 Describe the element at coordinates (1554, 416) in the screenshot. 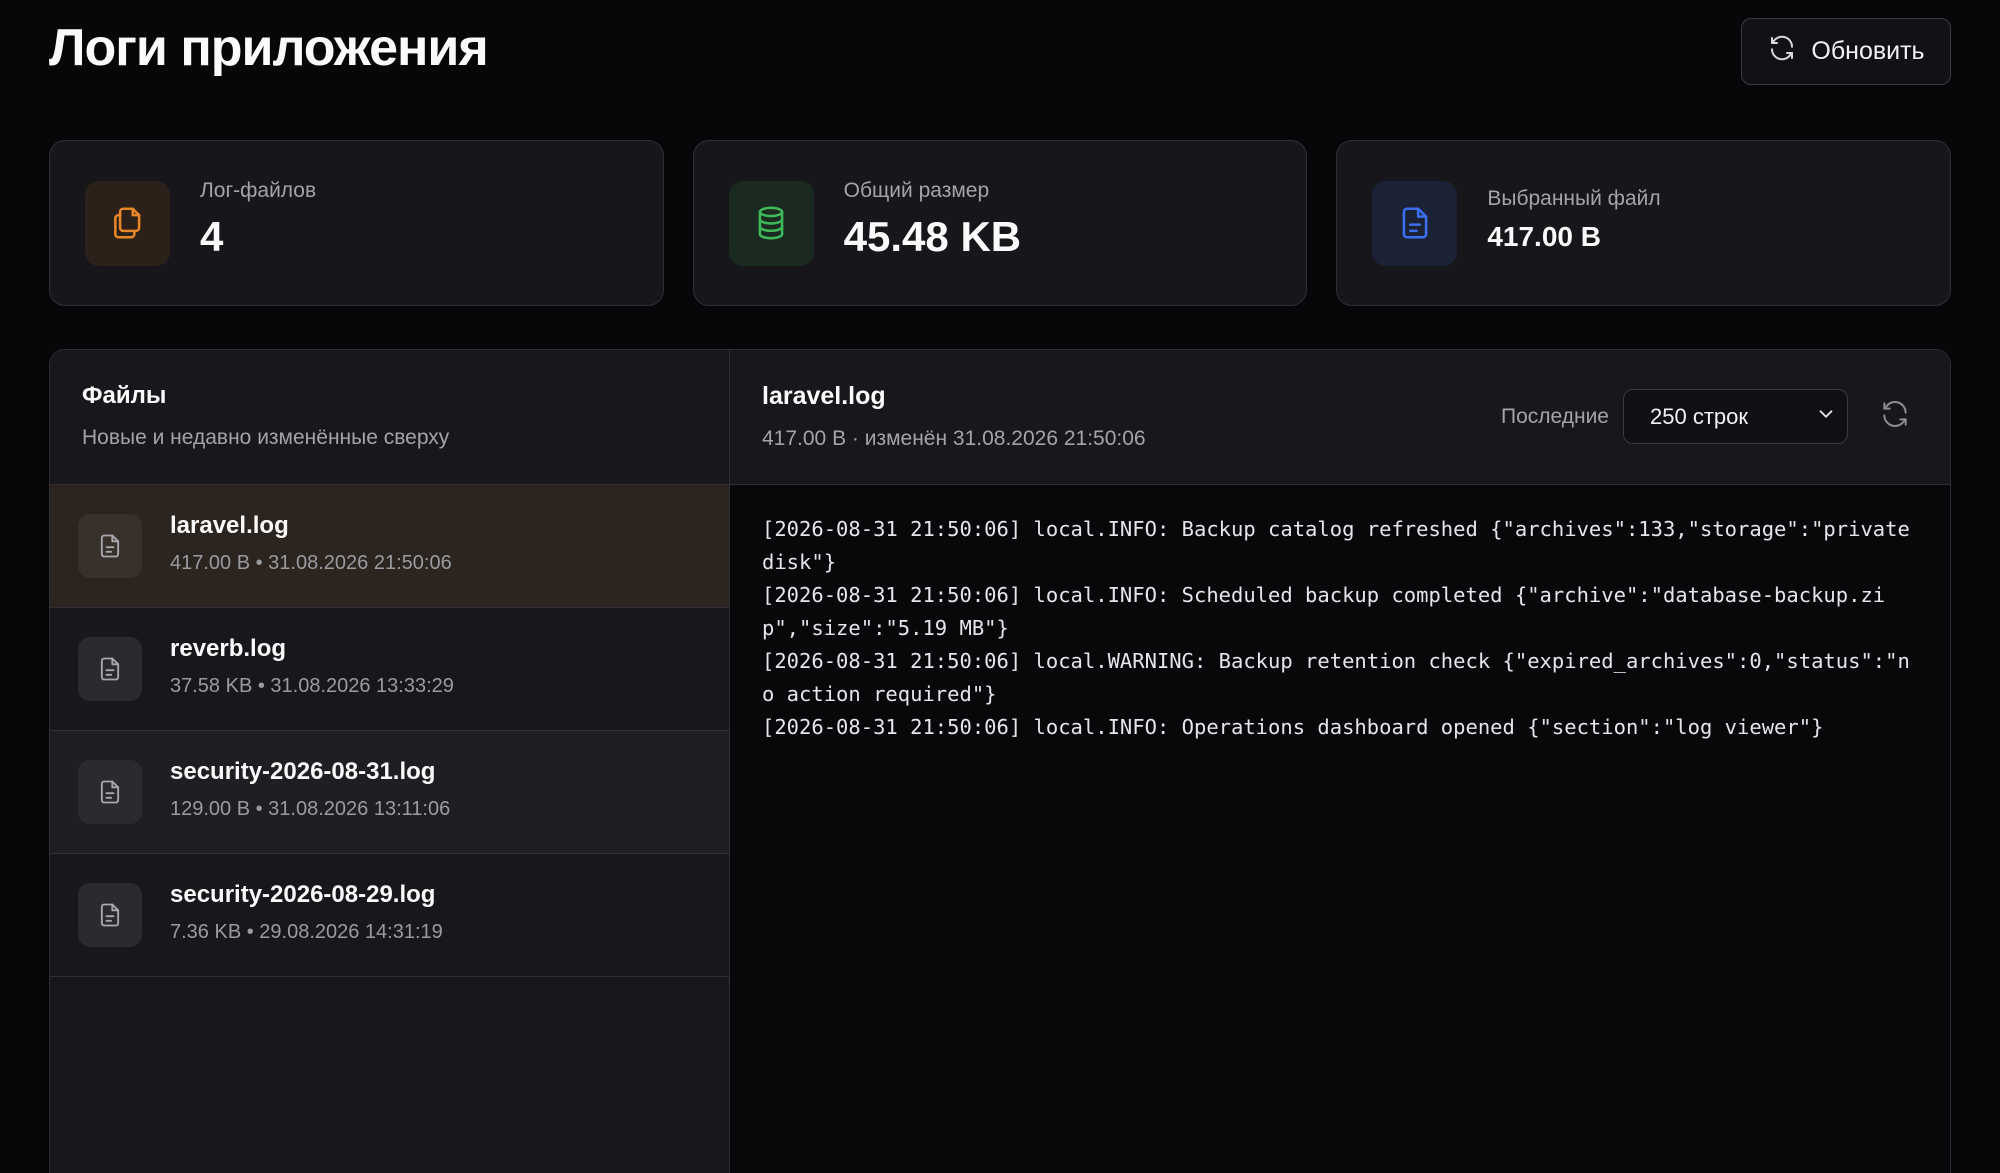

I see `lines-count-label: Последние` at that location.